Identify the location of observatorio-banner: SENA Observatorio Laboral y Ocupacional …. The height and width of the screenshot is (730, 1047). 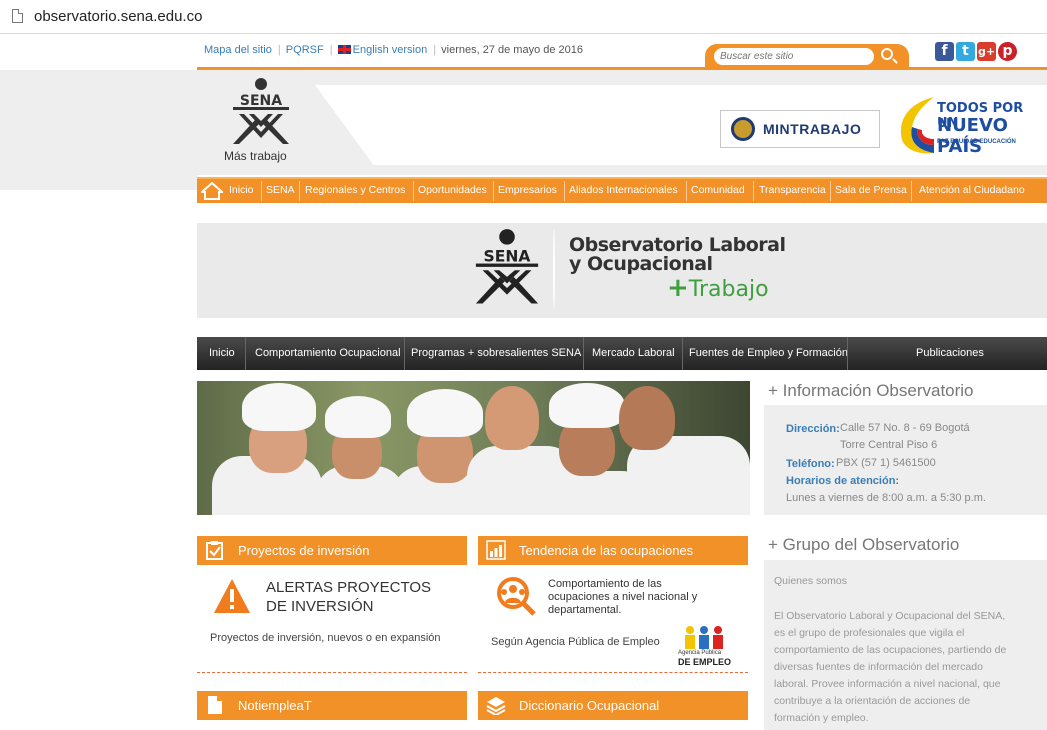
(622, 270).